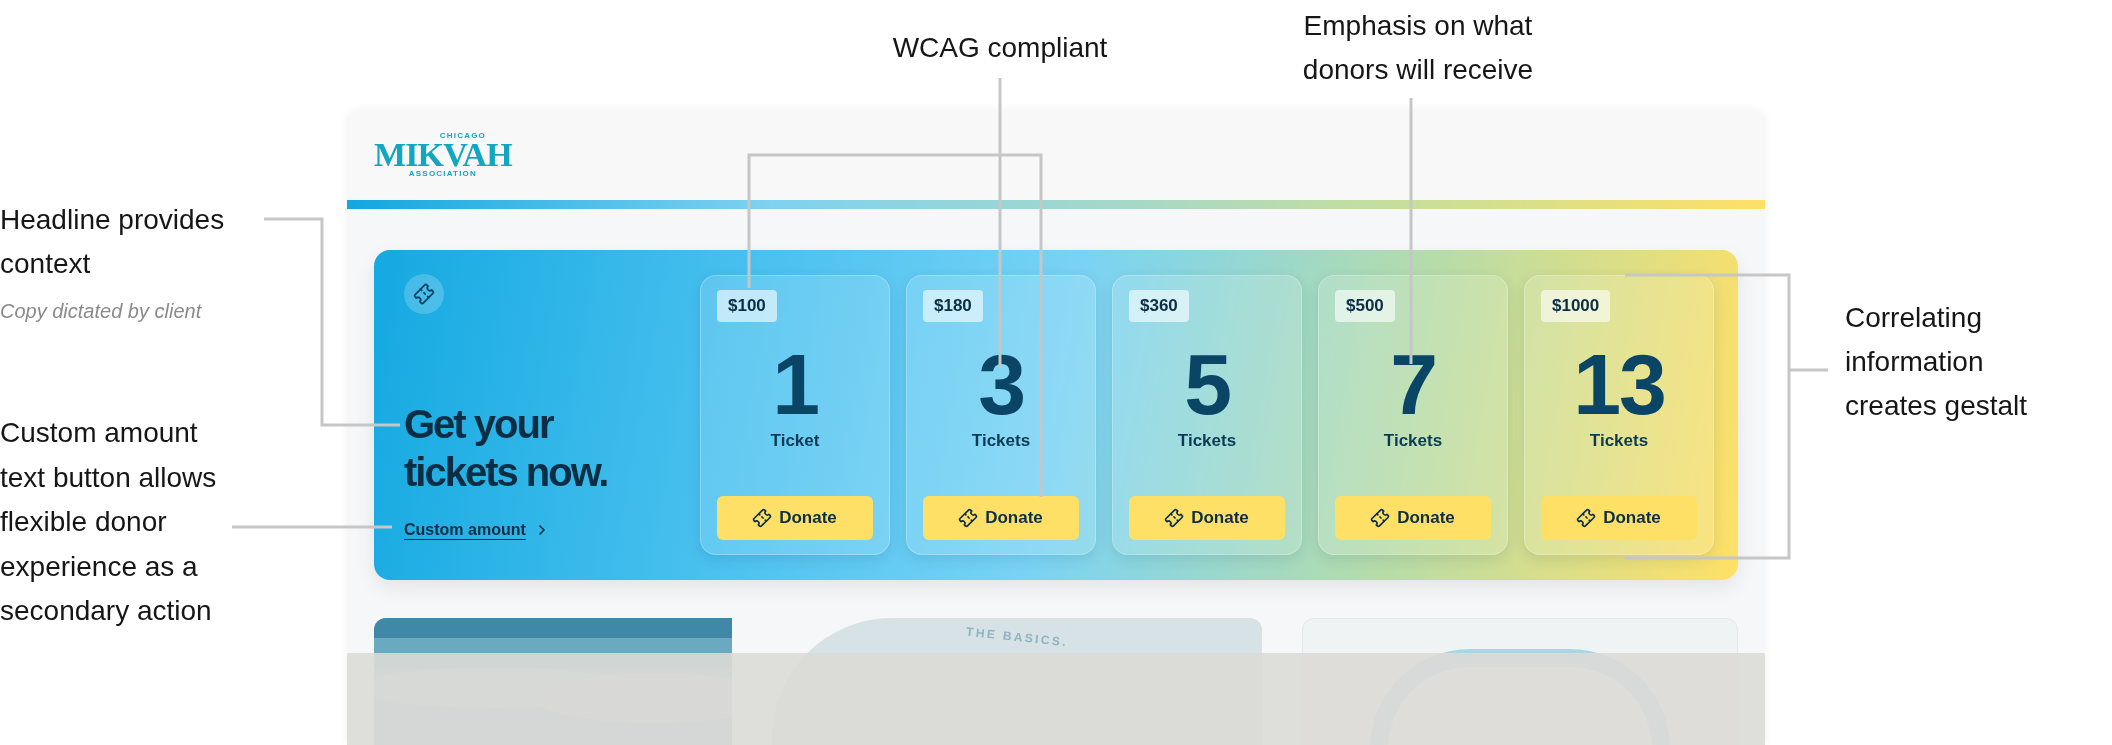 The image size is (2112, 745). Describe the element at coordinates (477, 530) in the screenshot. I see `custom-amount-link: Custom amount` at that location.